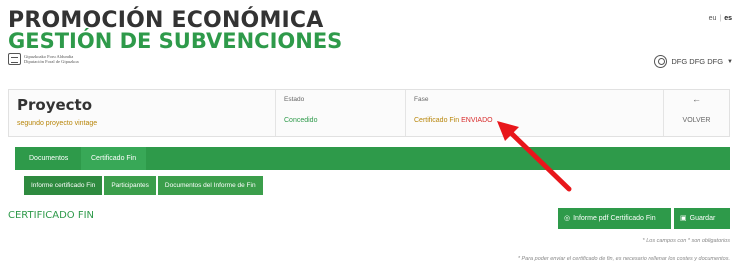  What do you see at coordinates (175, 41) in the screenshot?
I see `app-title-line2: GESTIÓN DE SUBVENCIONES` at bounding box center [175, 41].